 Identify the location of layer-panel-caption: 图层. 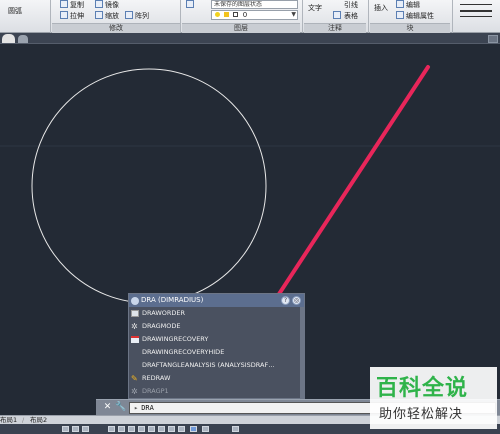
(241, 28).